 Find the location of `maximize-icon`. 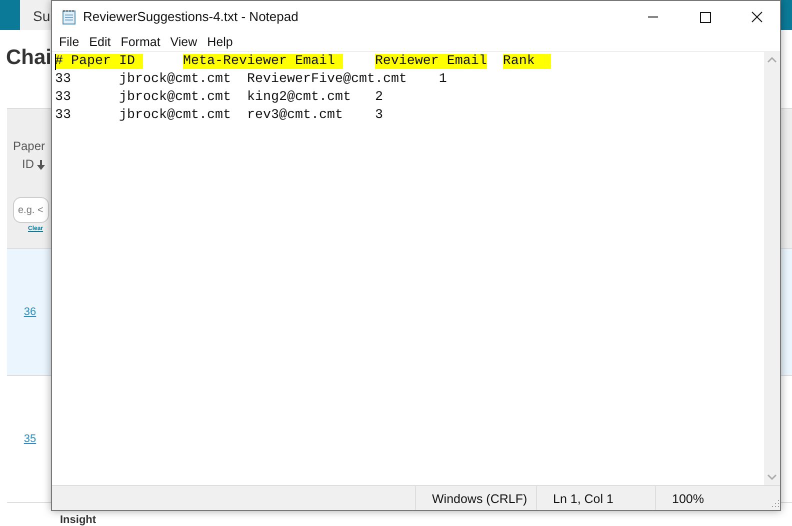

maximize-icon is located at coordinates (705, 17).